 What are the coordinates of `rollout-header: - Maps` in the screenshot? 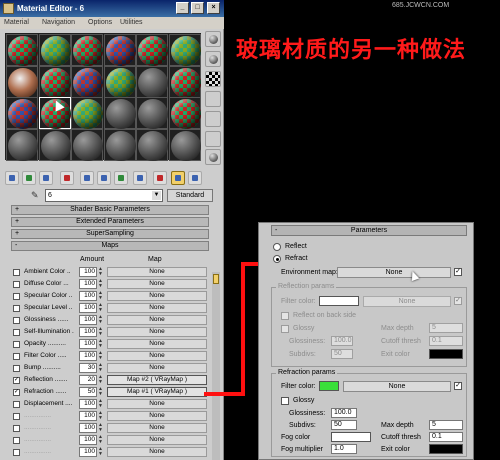 It's located at (110, 246).